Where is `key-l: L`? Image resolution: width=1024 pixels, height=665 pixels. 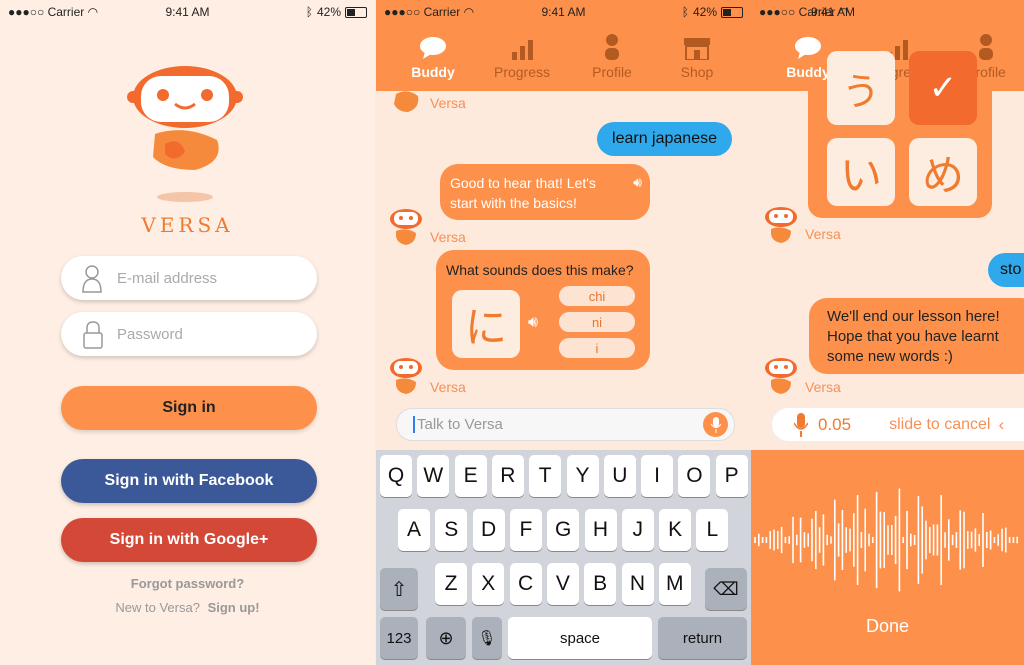
key-l: L is located at coordinates (712, 530).